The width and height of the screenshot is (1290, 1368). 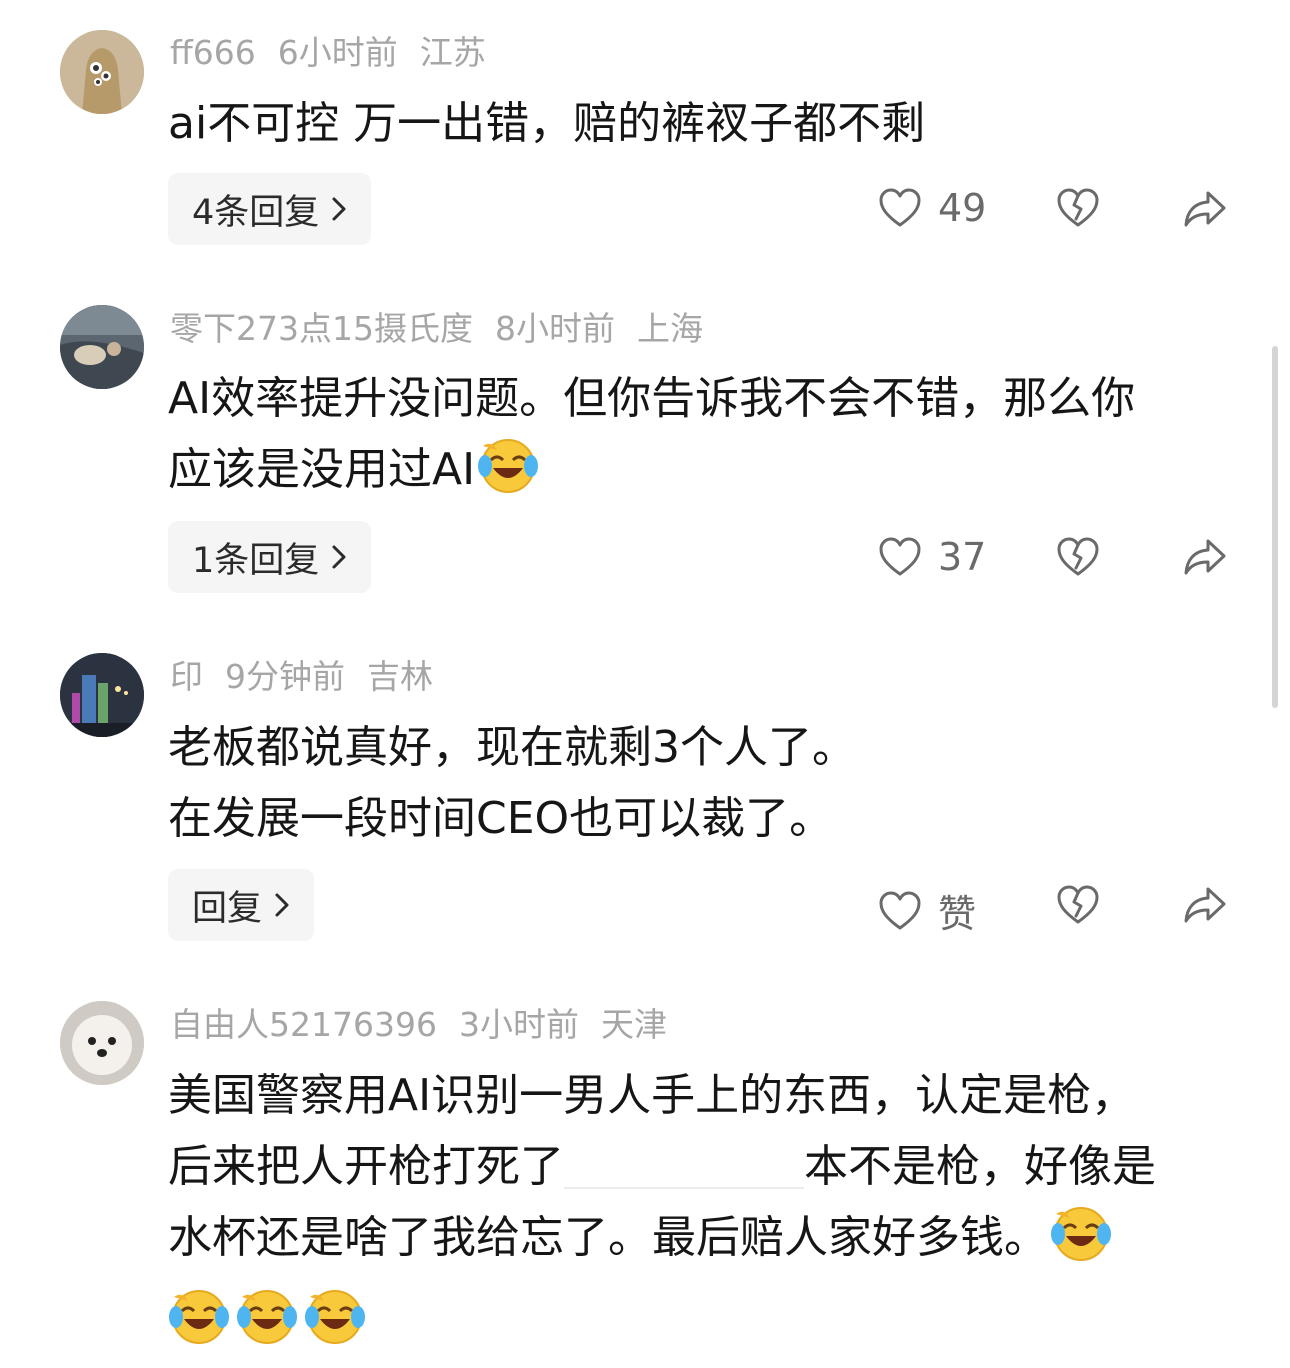 I want to click on username: 印, so click(x=186, y=676).